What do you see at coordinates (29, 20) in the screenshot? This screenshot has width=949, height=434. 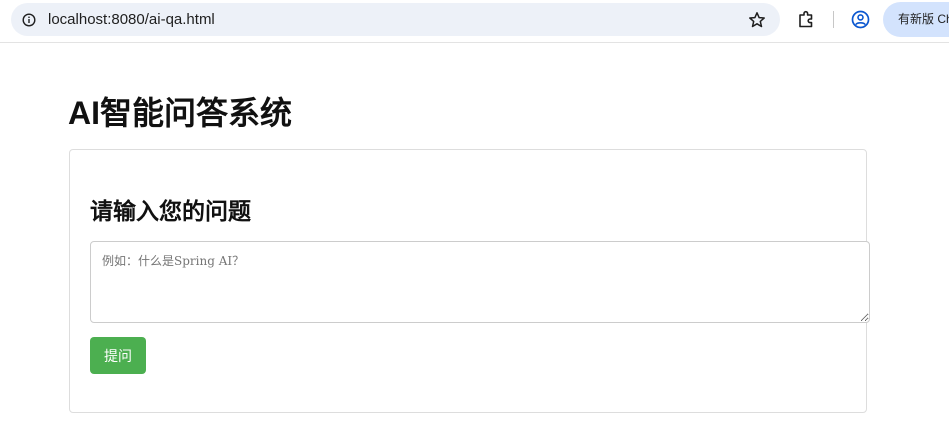 I see `info-icon` at bounding box center [29, 20].